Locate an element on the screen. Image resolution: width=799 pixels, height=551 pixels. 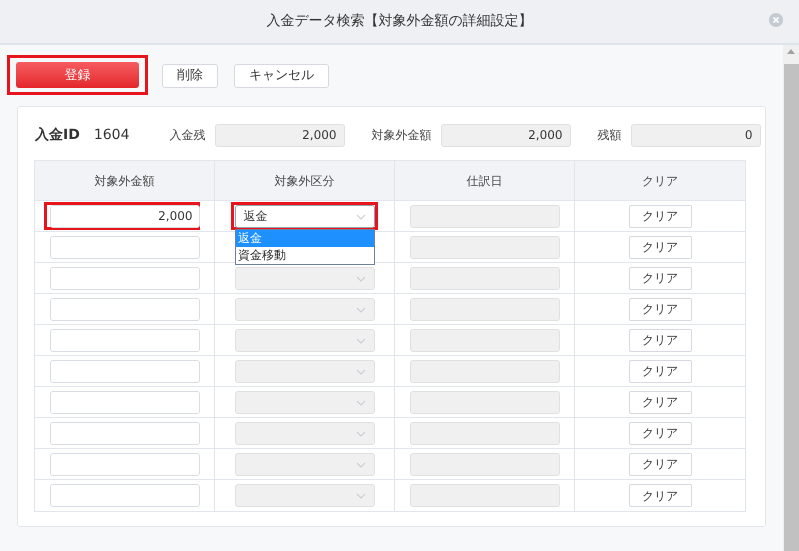
register-button: 登録 is located at coordinates (77, 75).